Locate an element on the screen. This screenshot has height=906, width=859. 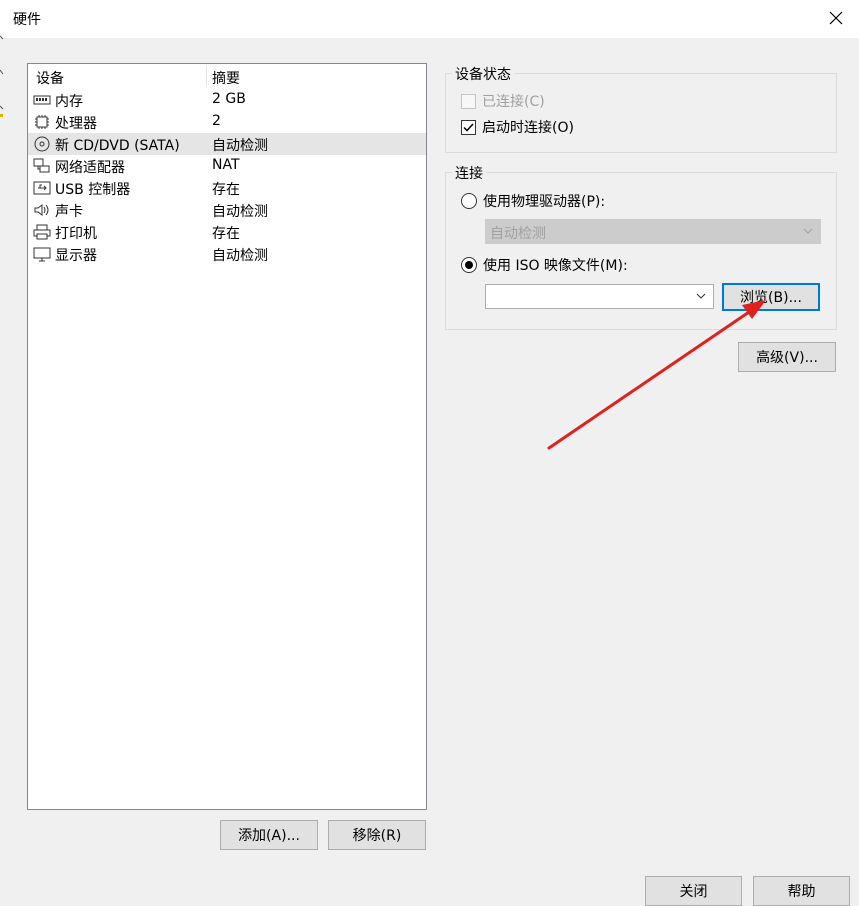
physical-drive-select: 自动检测 is located at coordinates (653, 231).